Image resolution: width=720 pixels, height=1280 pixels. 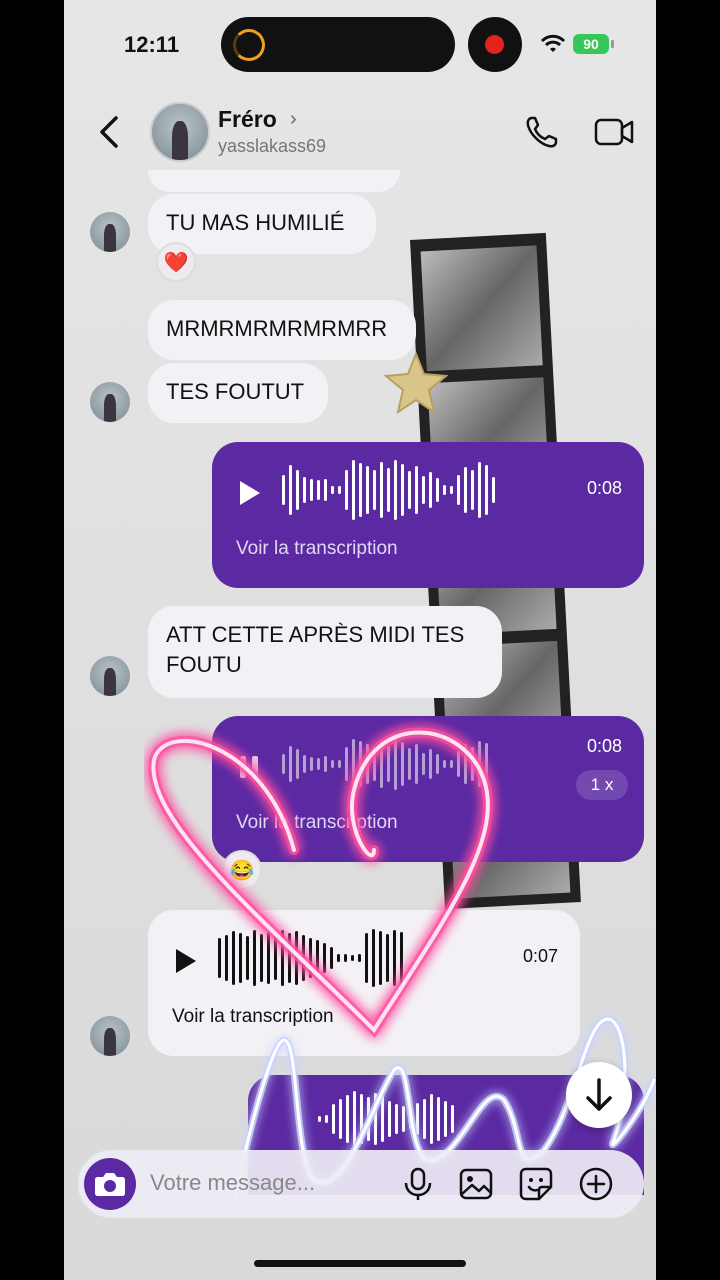 I want to click on sender-avatar, so click(x=110, y=676).